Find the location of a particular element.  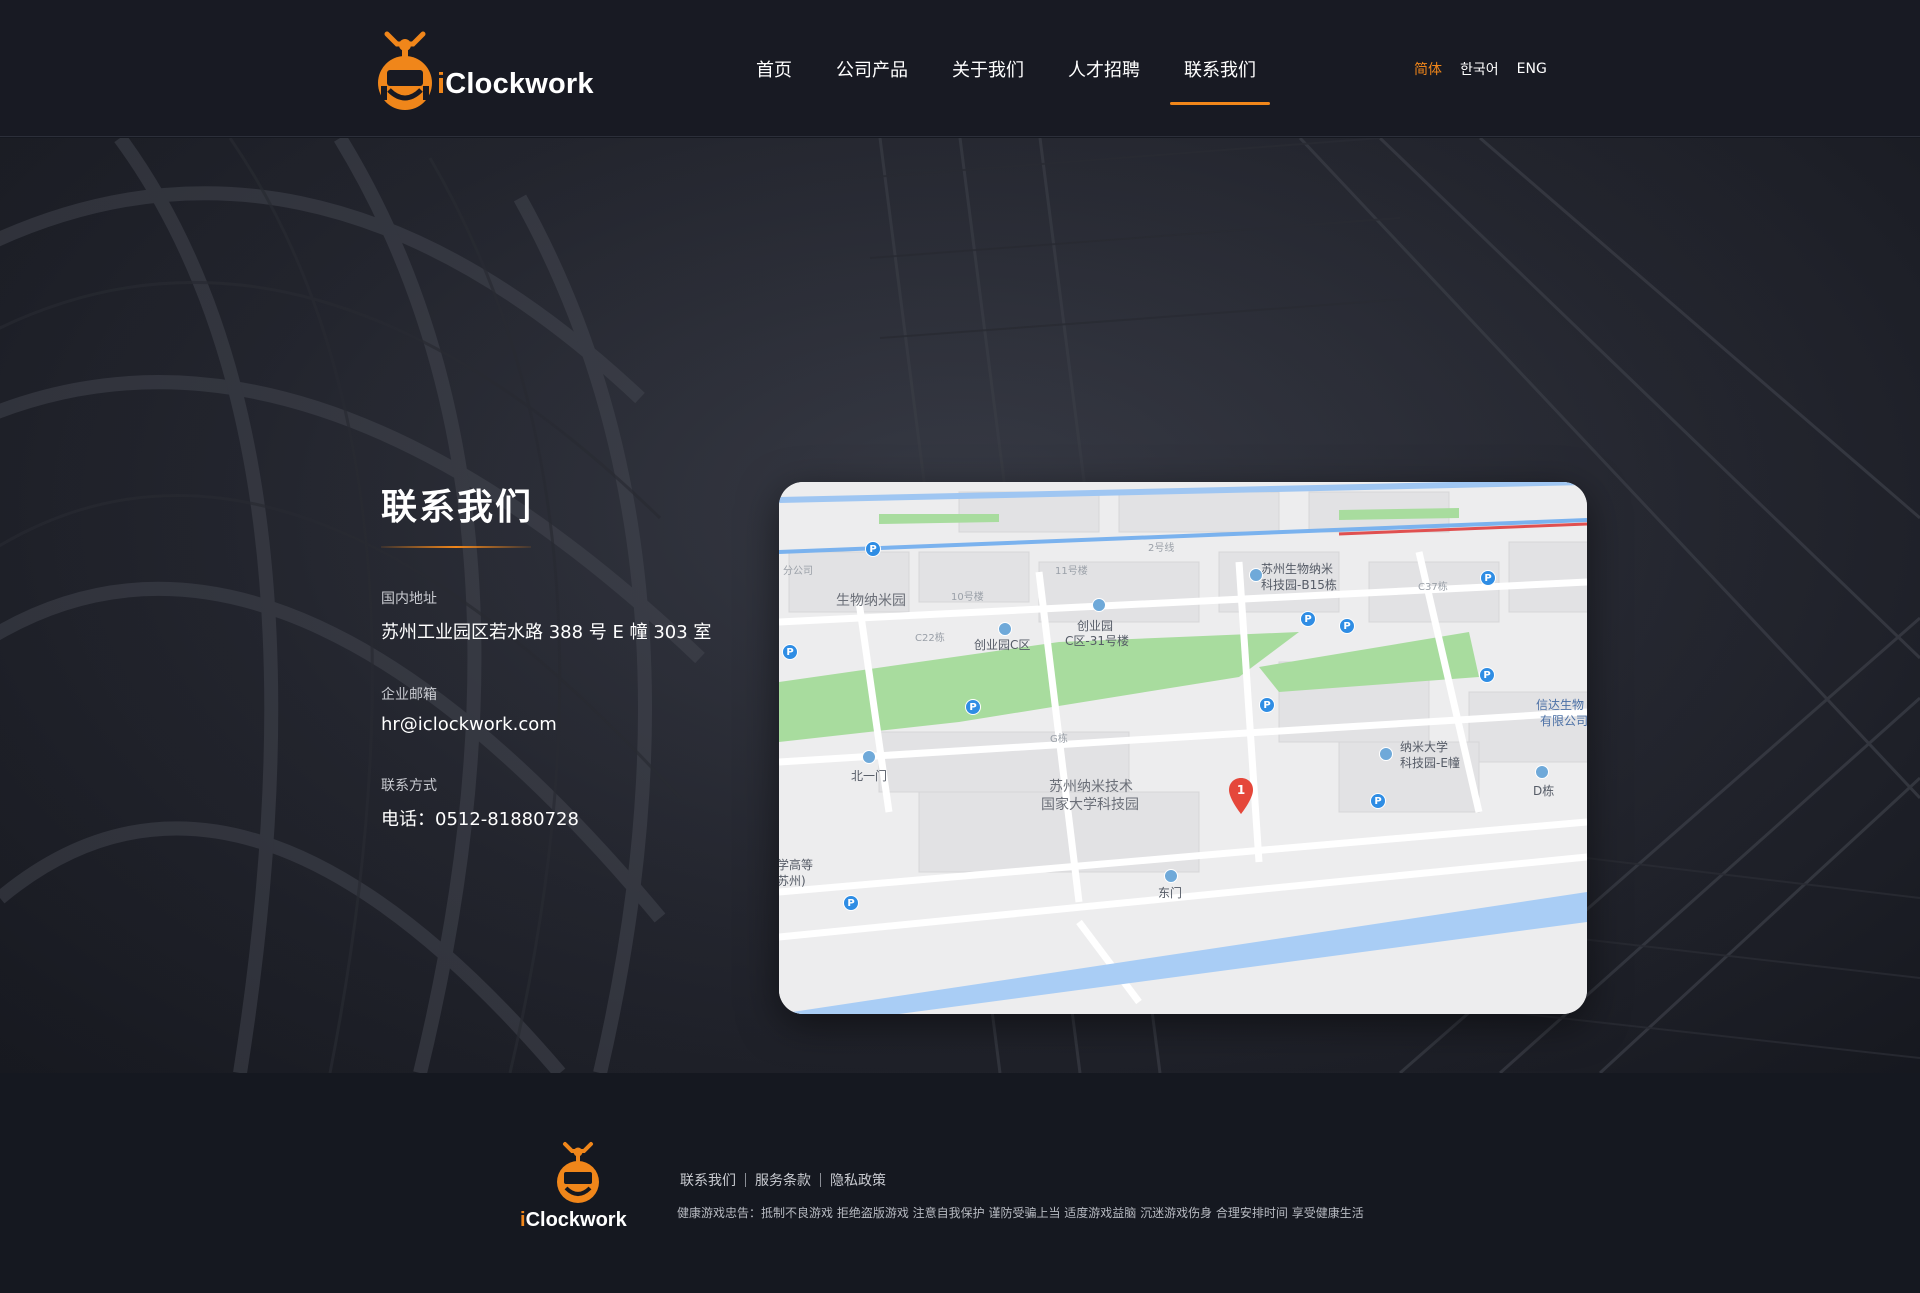

map-label: 苏州纳米技术 is located at coordinates (1091, 787).